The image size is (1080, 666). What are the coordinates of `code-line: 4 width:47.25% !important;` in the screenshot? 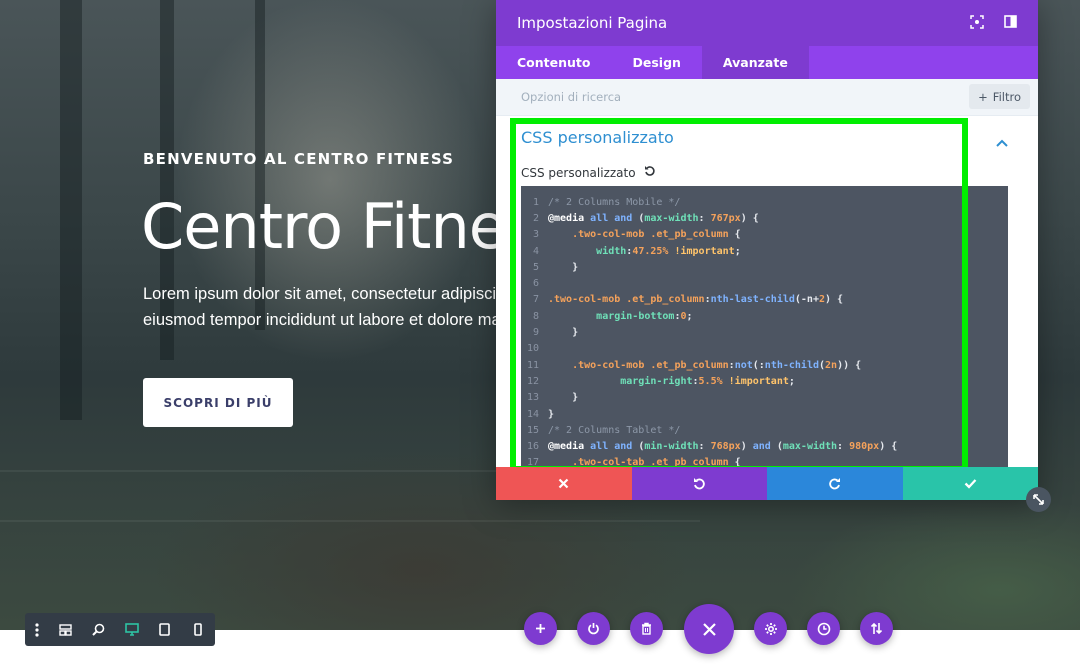 It's located at (764, 251).